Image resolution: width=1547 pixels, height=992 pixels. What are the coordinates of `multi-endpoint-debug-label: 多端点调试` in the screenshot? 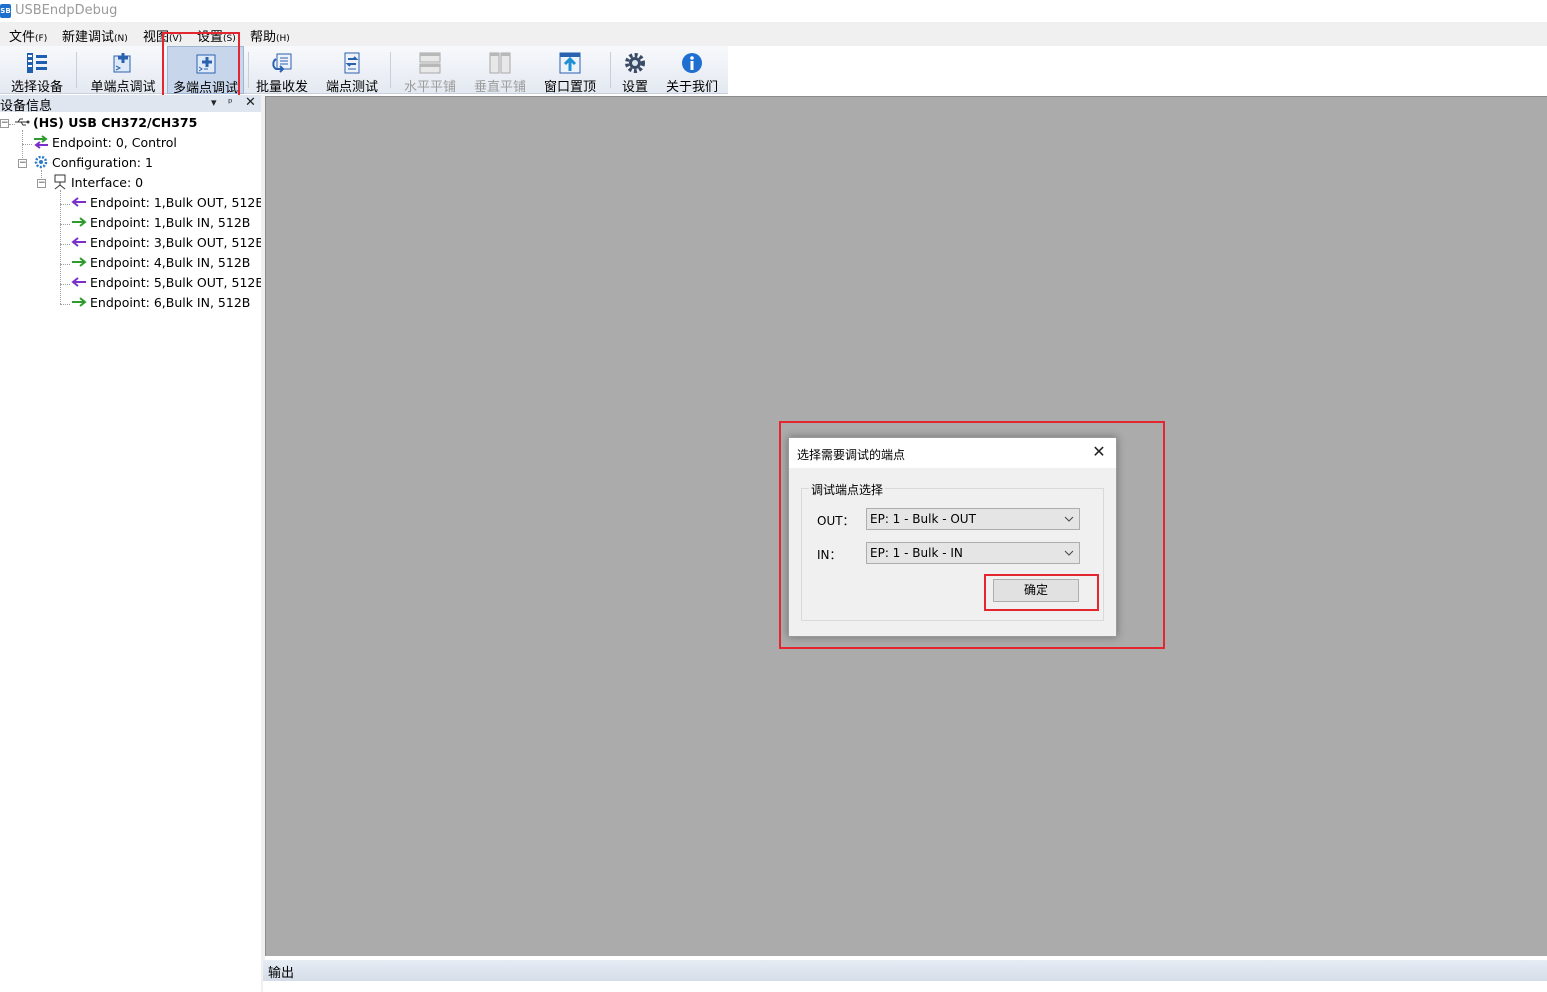 It's located at (205, 88).